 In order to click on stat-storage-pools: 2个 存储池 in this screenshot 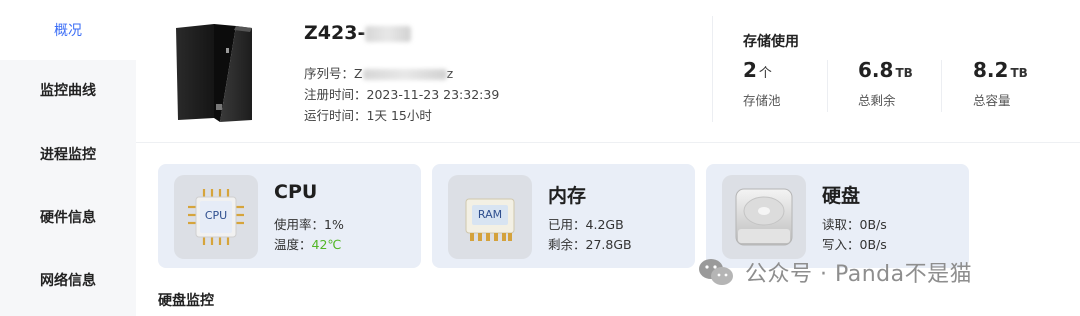, I will do `click(762, 83)`.